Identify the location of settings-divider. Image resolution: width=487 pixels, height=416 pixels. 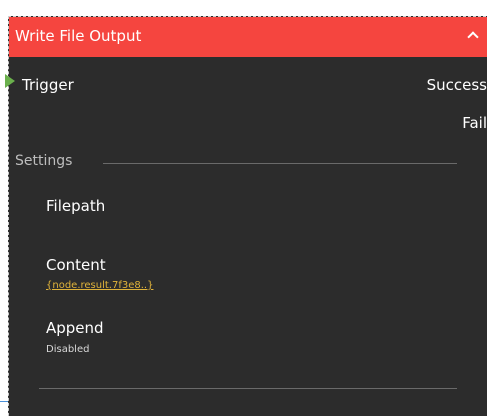
(280, 163).